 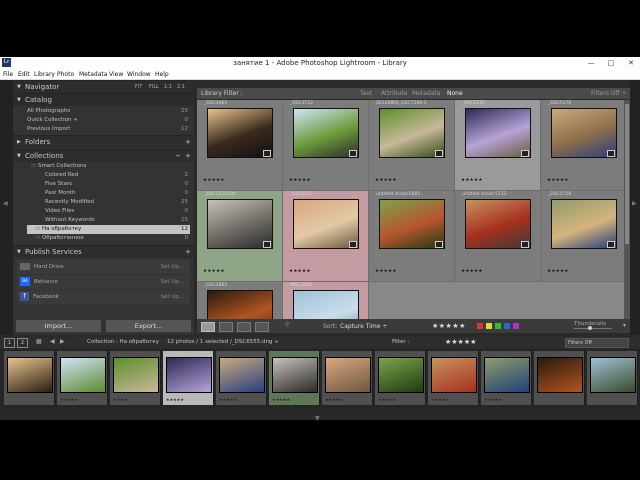 I want to click on grid-mini-icon: ▦, so click(x=39, y=341).